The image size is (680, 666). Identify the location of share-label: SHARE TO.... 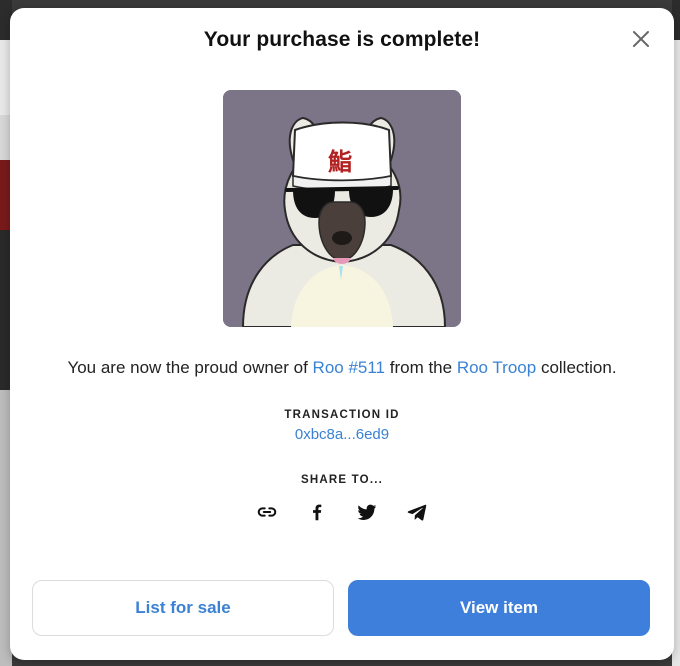
(342, 480).